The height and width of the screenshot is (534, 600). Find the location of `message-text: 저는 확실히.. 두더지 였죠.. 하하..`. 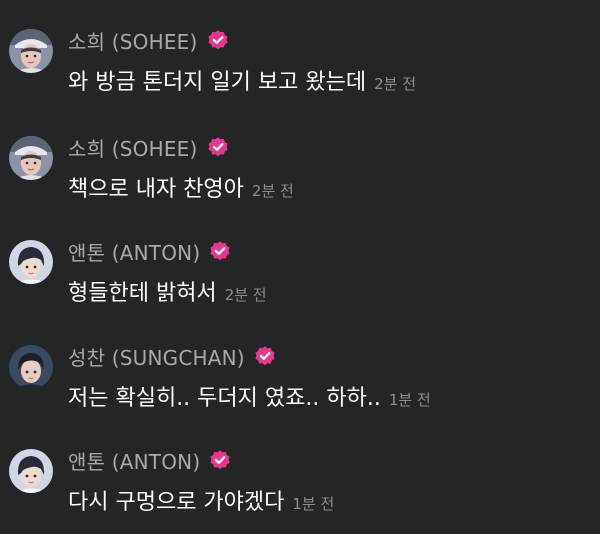

message-text: 저는 확실히.. 두더지 였죠.. 하하.. is located at coordinates (224, 398).